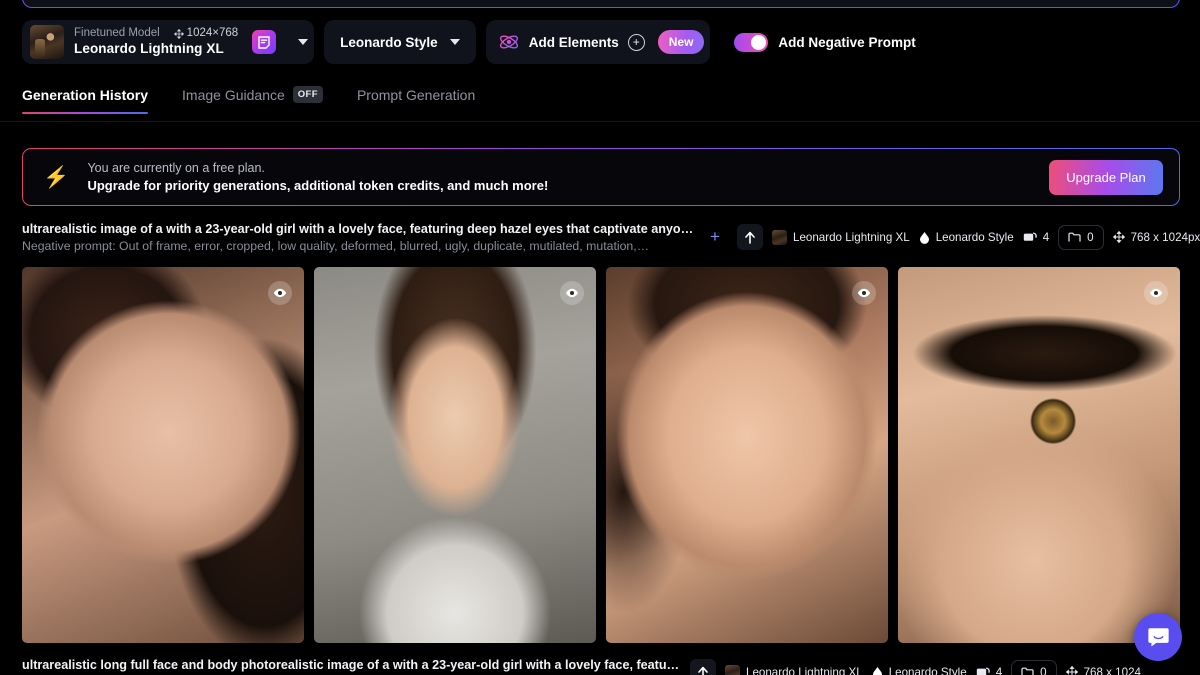 This screenshot has width=1200, height=675. I want to click on model-dimensions-text: 1024×768, so click(212, 33).